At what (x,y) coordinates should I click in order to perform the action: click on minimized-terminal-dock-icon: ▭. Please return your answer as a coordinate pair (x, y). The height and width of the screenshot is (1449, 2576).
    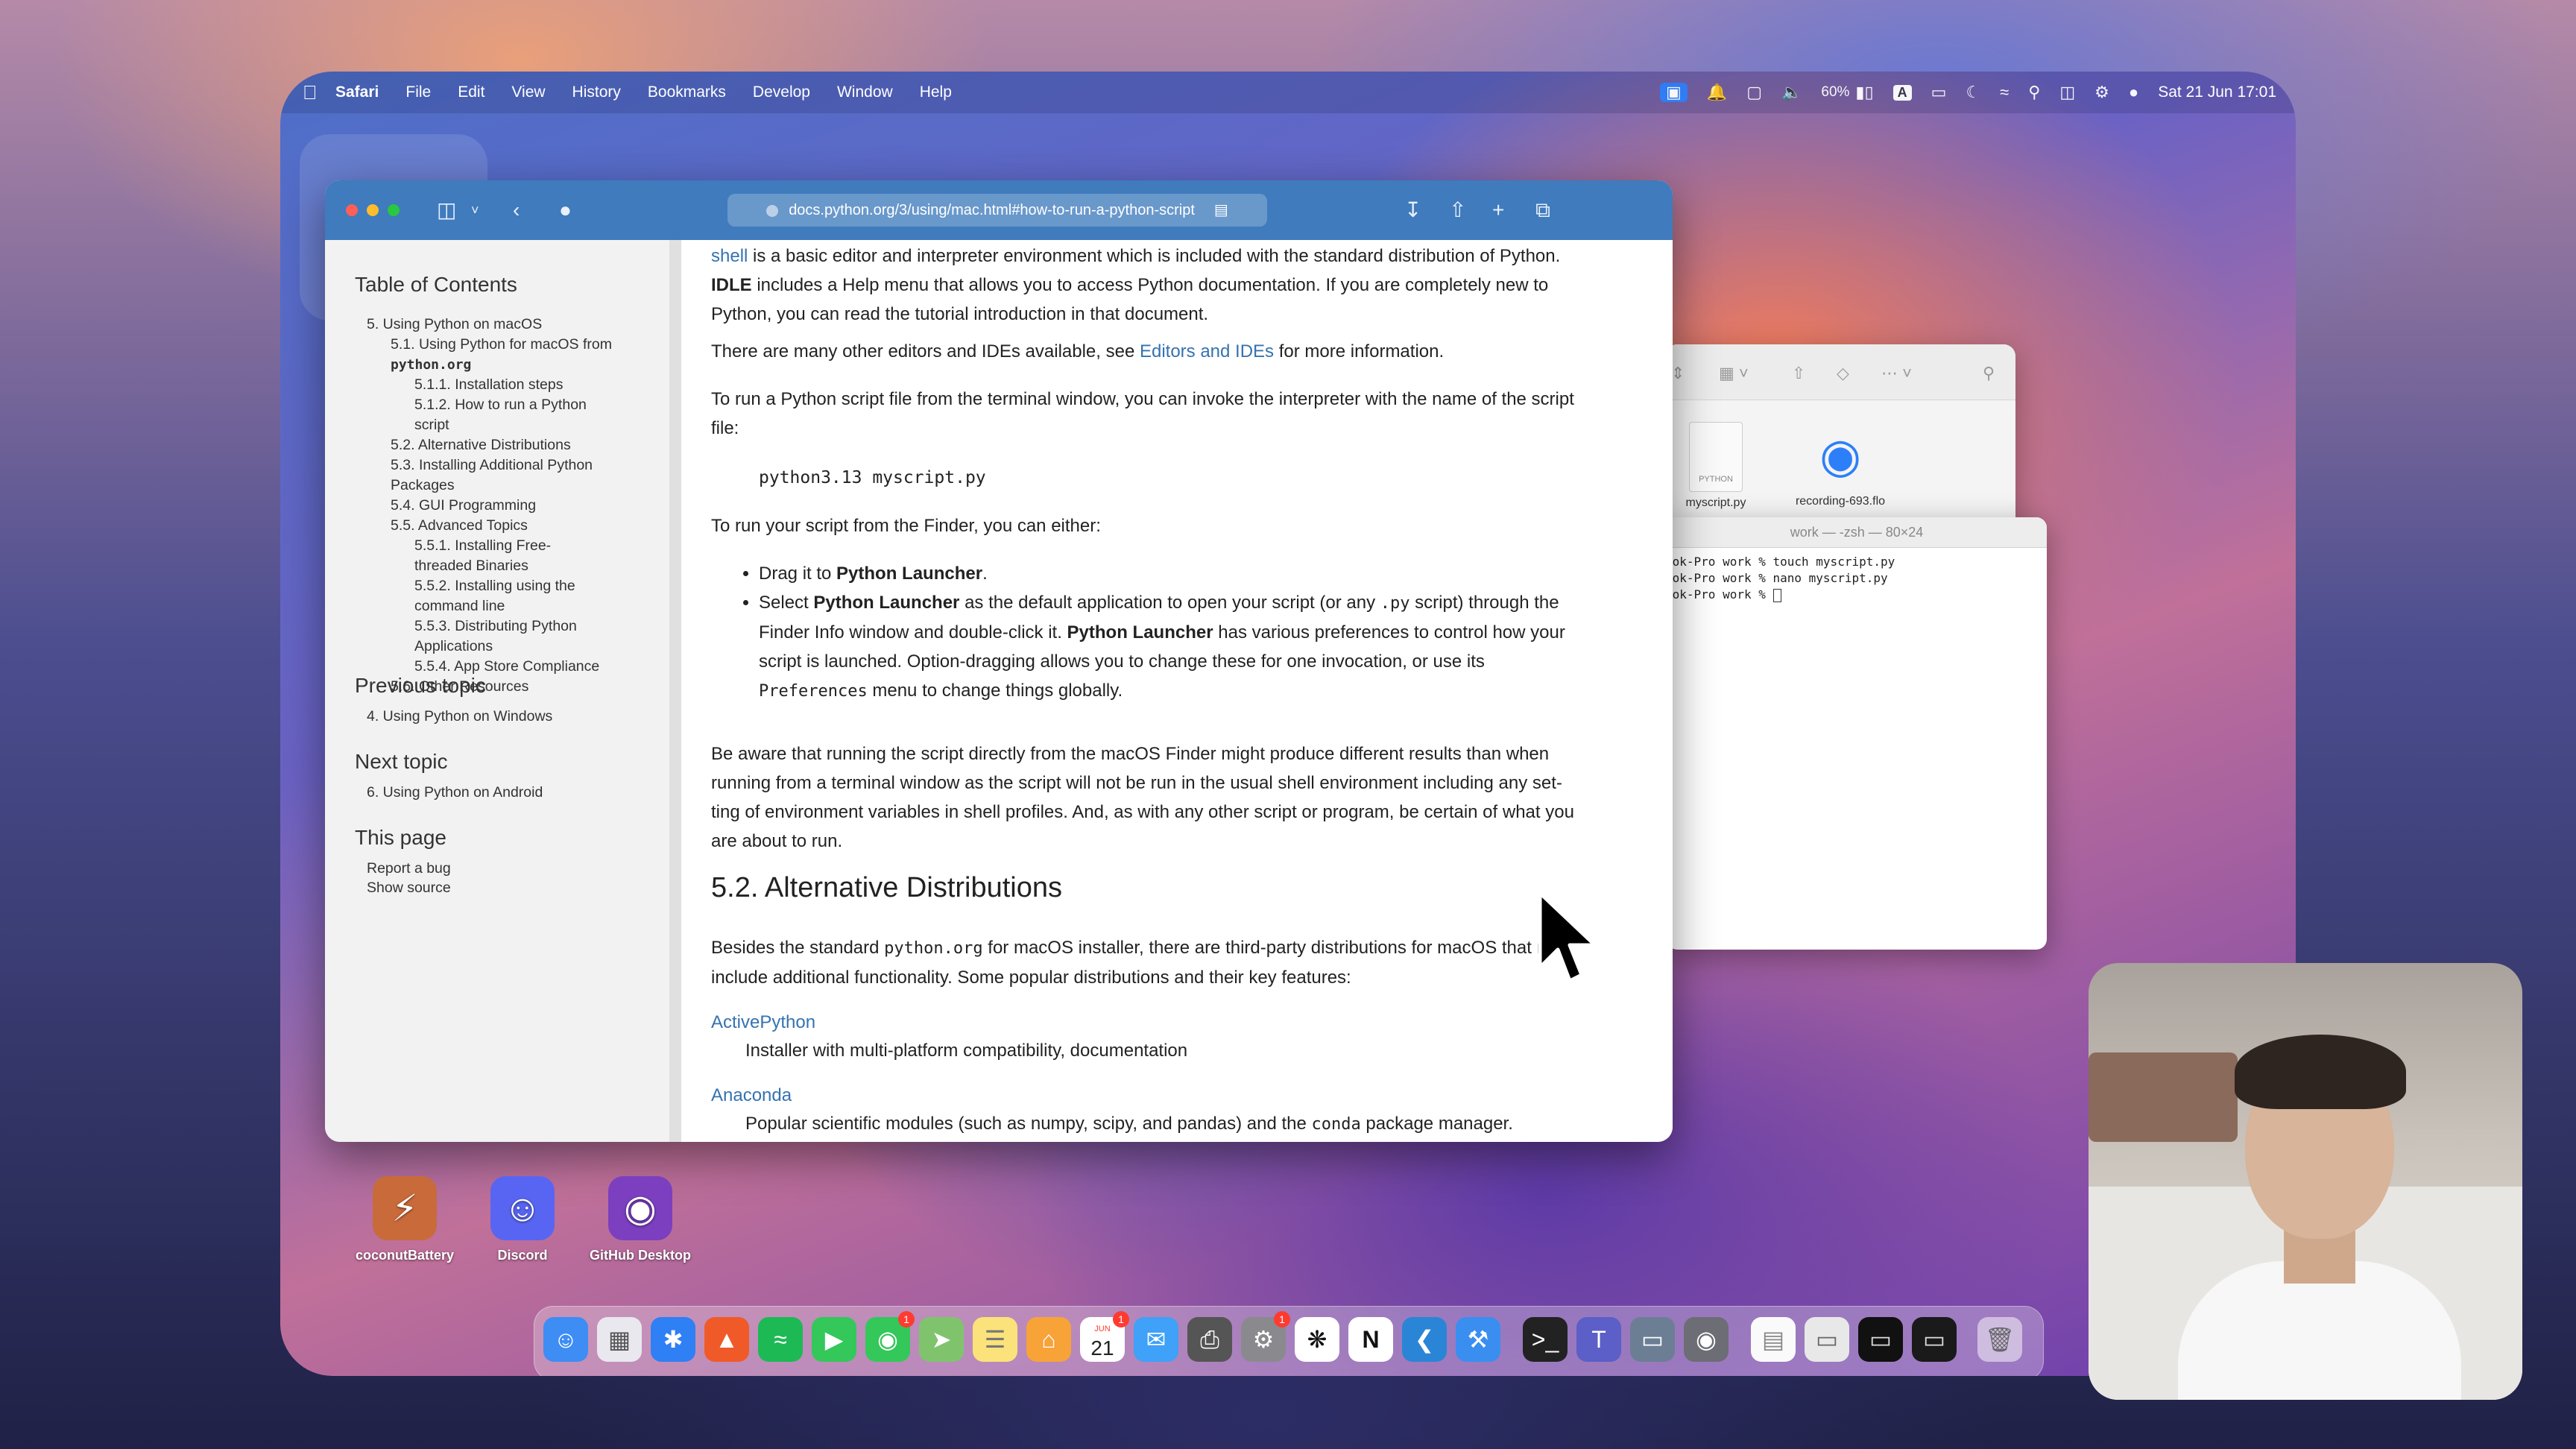
    Looking at the image, I should click on (1881, 1339).